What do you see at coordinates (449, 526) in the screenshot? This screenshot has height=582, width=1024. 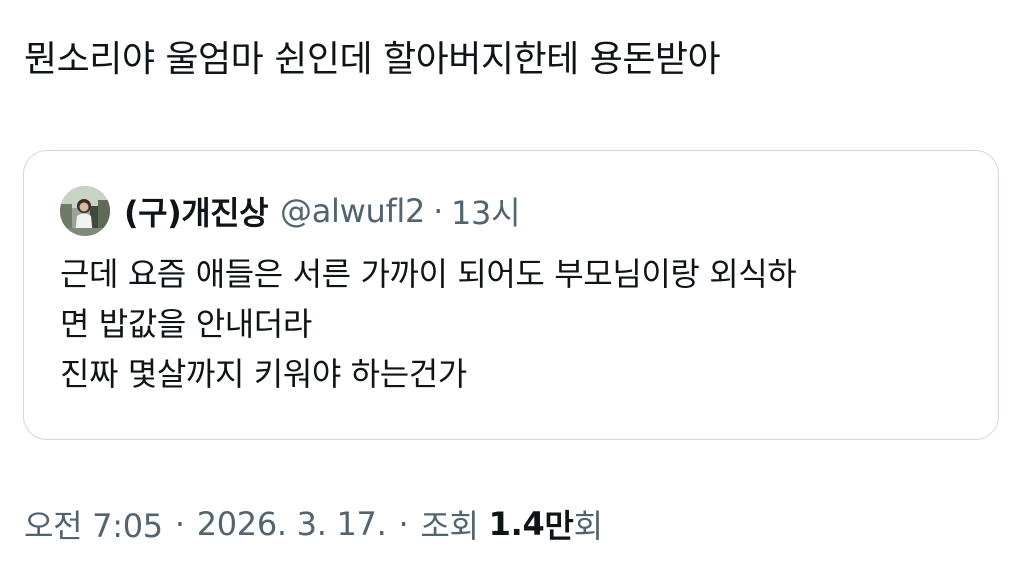 I see `views-label: 조회` at bounding box center [449, 526].